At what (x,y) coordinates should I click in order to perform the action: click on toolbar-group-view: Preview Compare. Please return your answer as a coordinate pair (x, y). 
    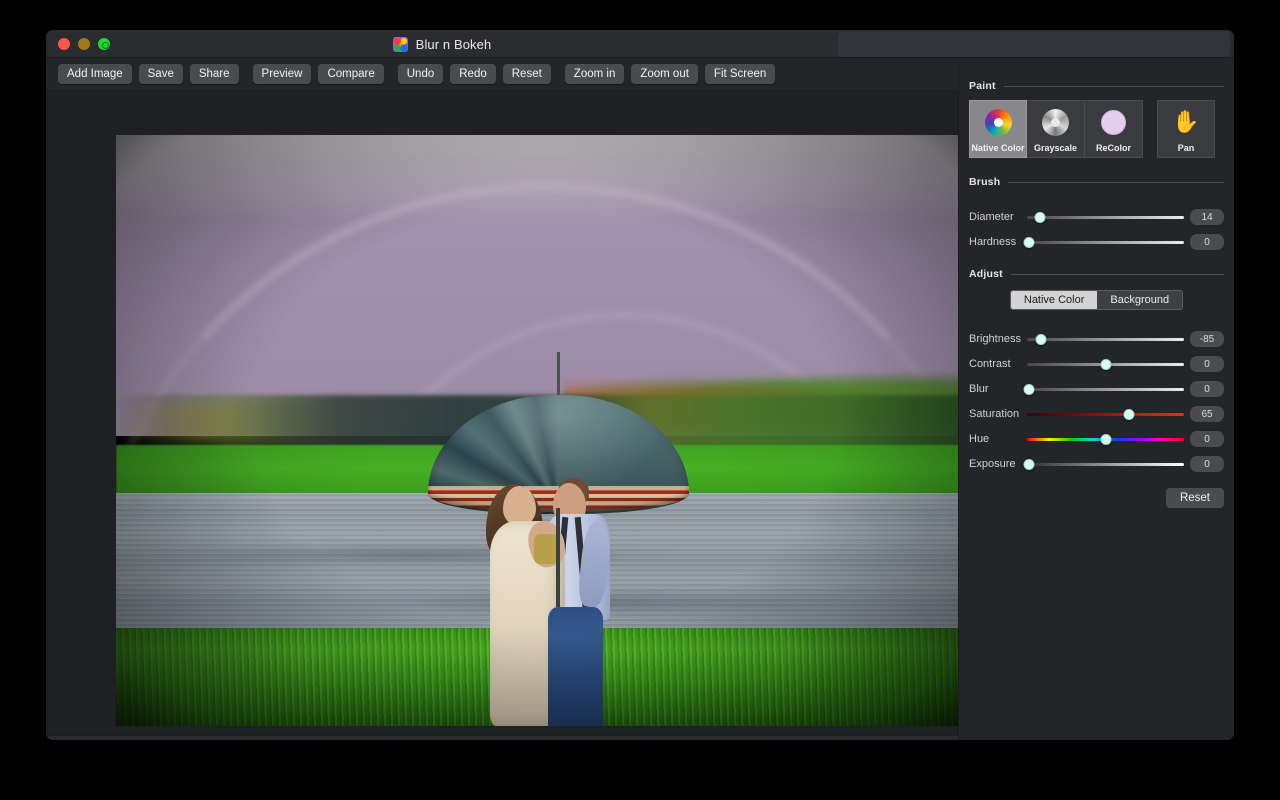
    Looking at the image, I should click on (318, 74).